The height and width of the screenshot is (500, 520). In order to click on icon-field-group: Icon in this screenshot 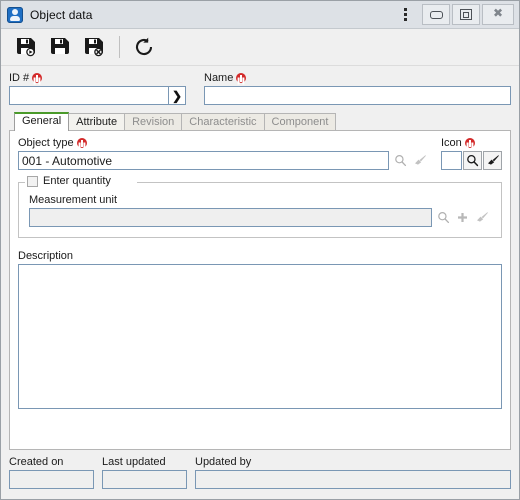, I will do `click(471, 153)`.